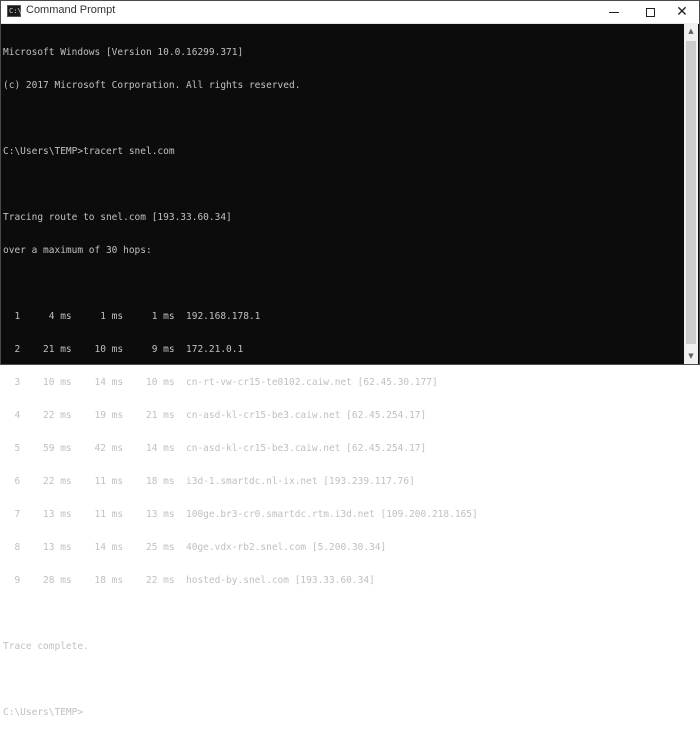 This screenshot has width=700, height=730. I want to click on console-line: C:\Users\TEMP>tracert snel.com, so click(89, 151).